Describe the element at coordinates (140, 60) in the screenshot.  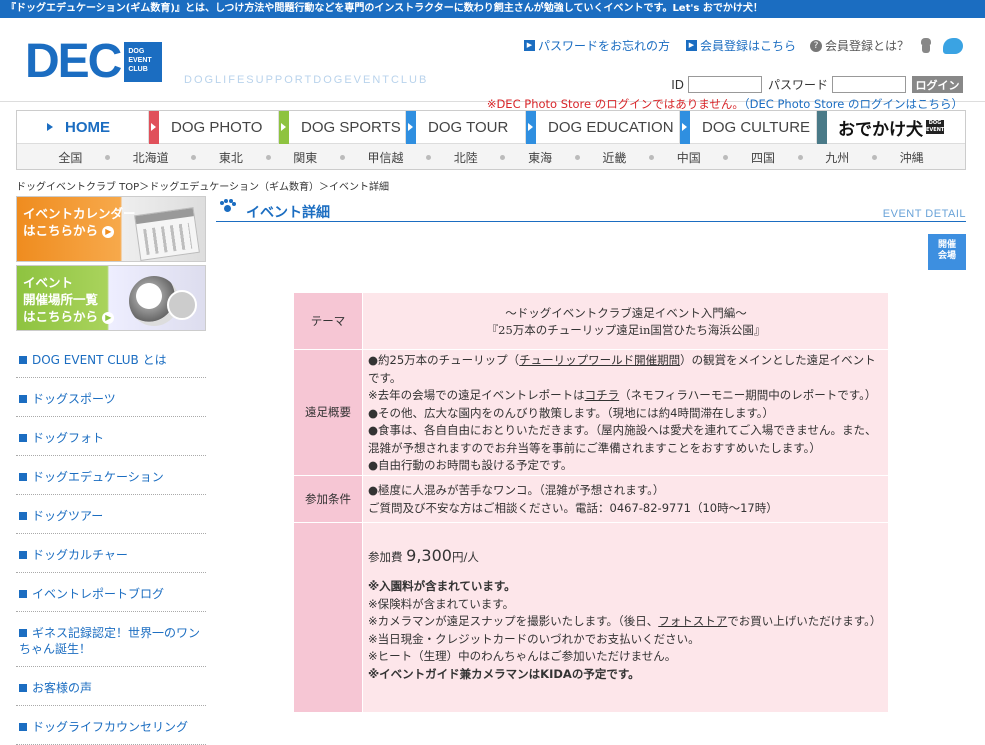
I see `logo-sub2: EVENT` at that location.